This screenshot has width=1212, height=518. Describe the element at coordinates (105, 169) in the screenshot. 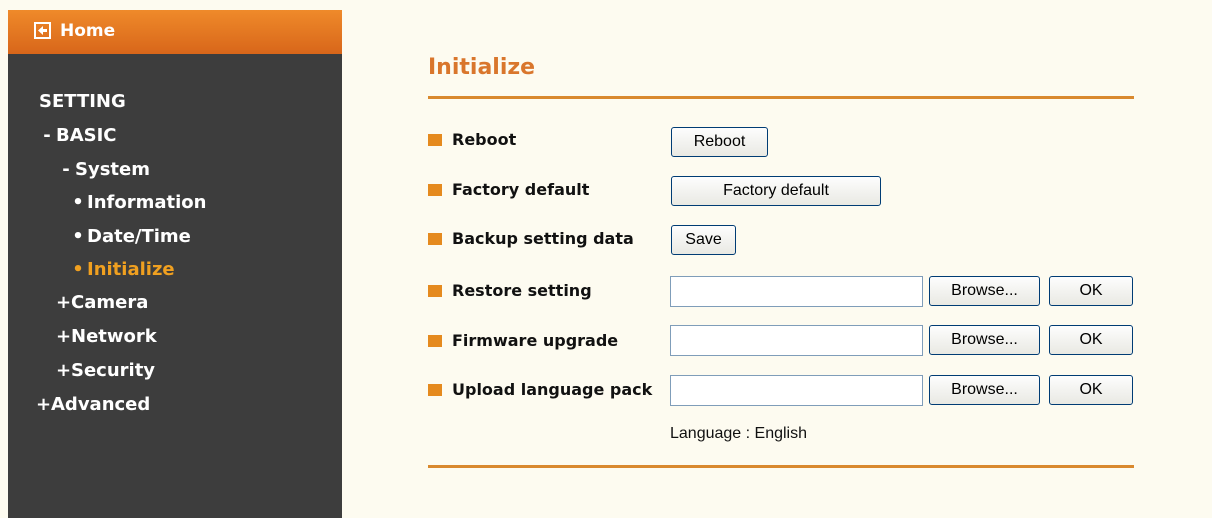

I see `sidebar-item-system: - System` at that location.